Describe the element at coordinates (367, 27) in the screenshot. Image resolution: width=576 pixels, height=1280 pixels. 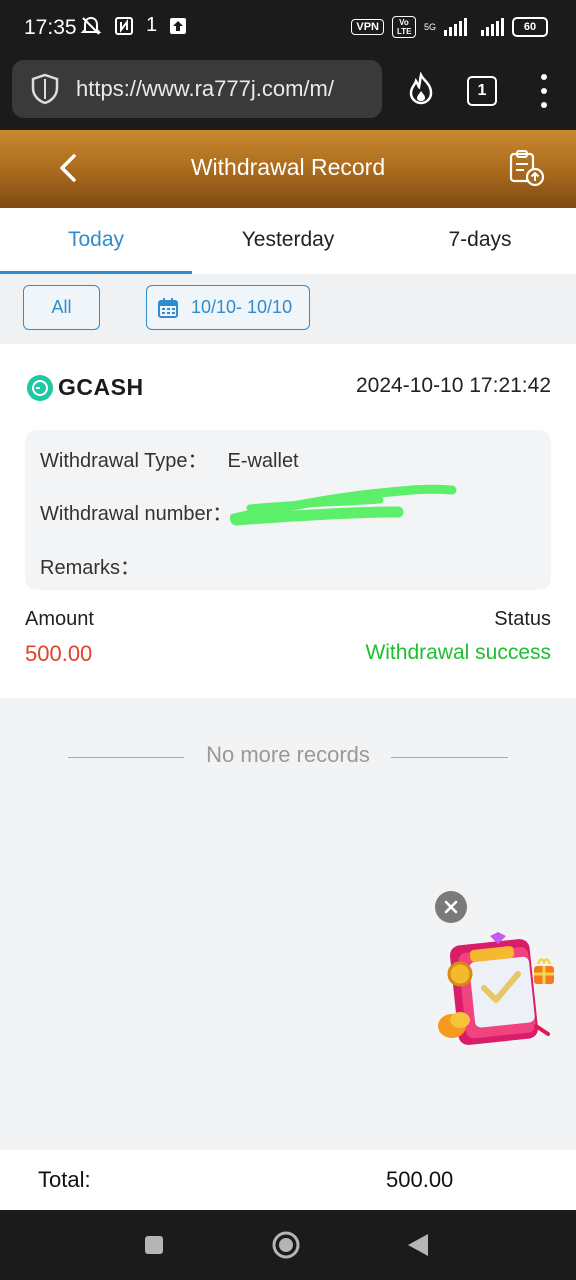
I see `vpn-badge: VPN` at that location.